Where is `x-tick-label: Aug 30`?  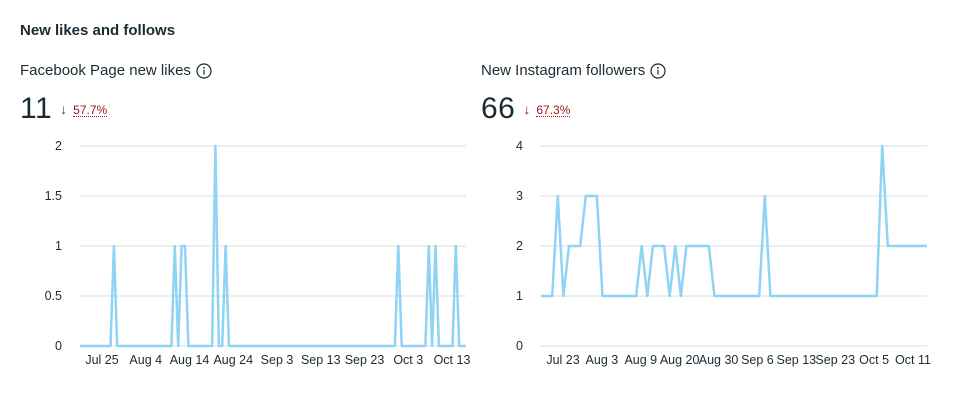 x-tick-label: Aug 30 is located at coordinates (719, 360).